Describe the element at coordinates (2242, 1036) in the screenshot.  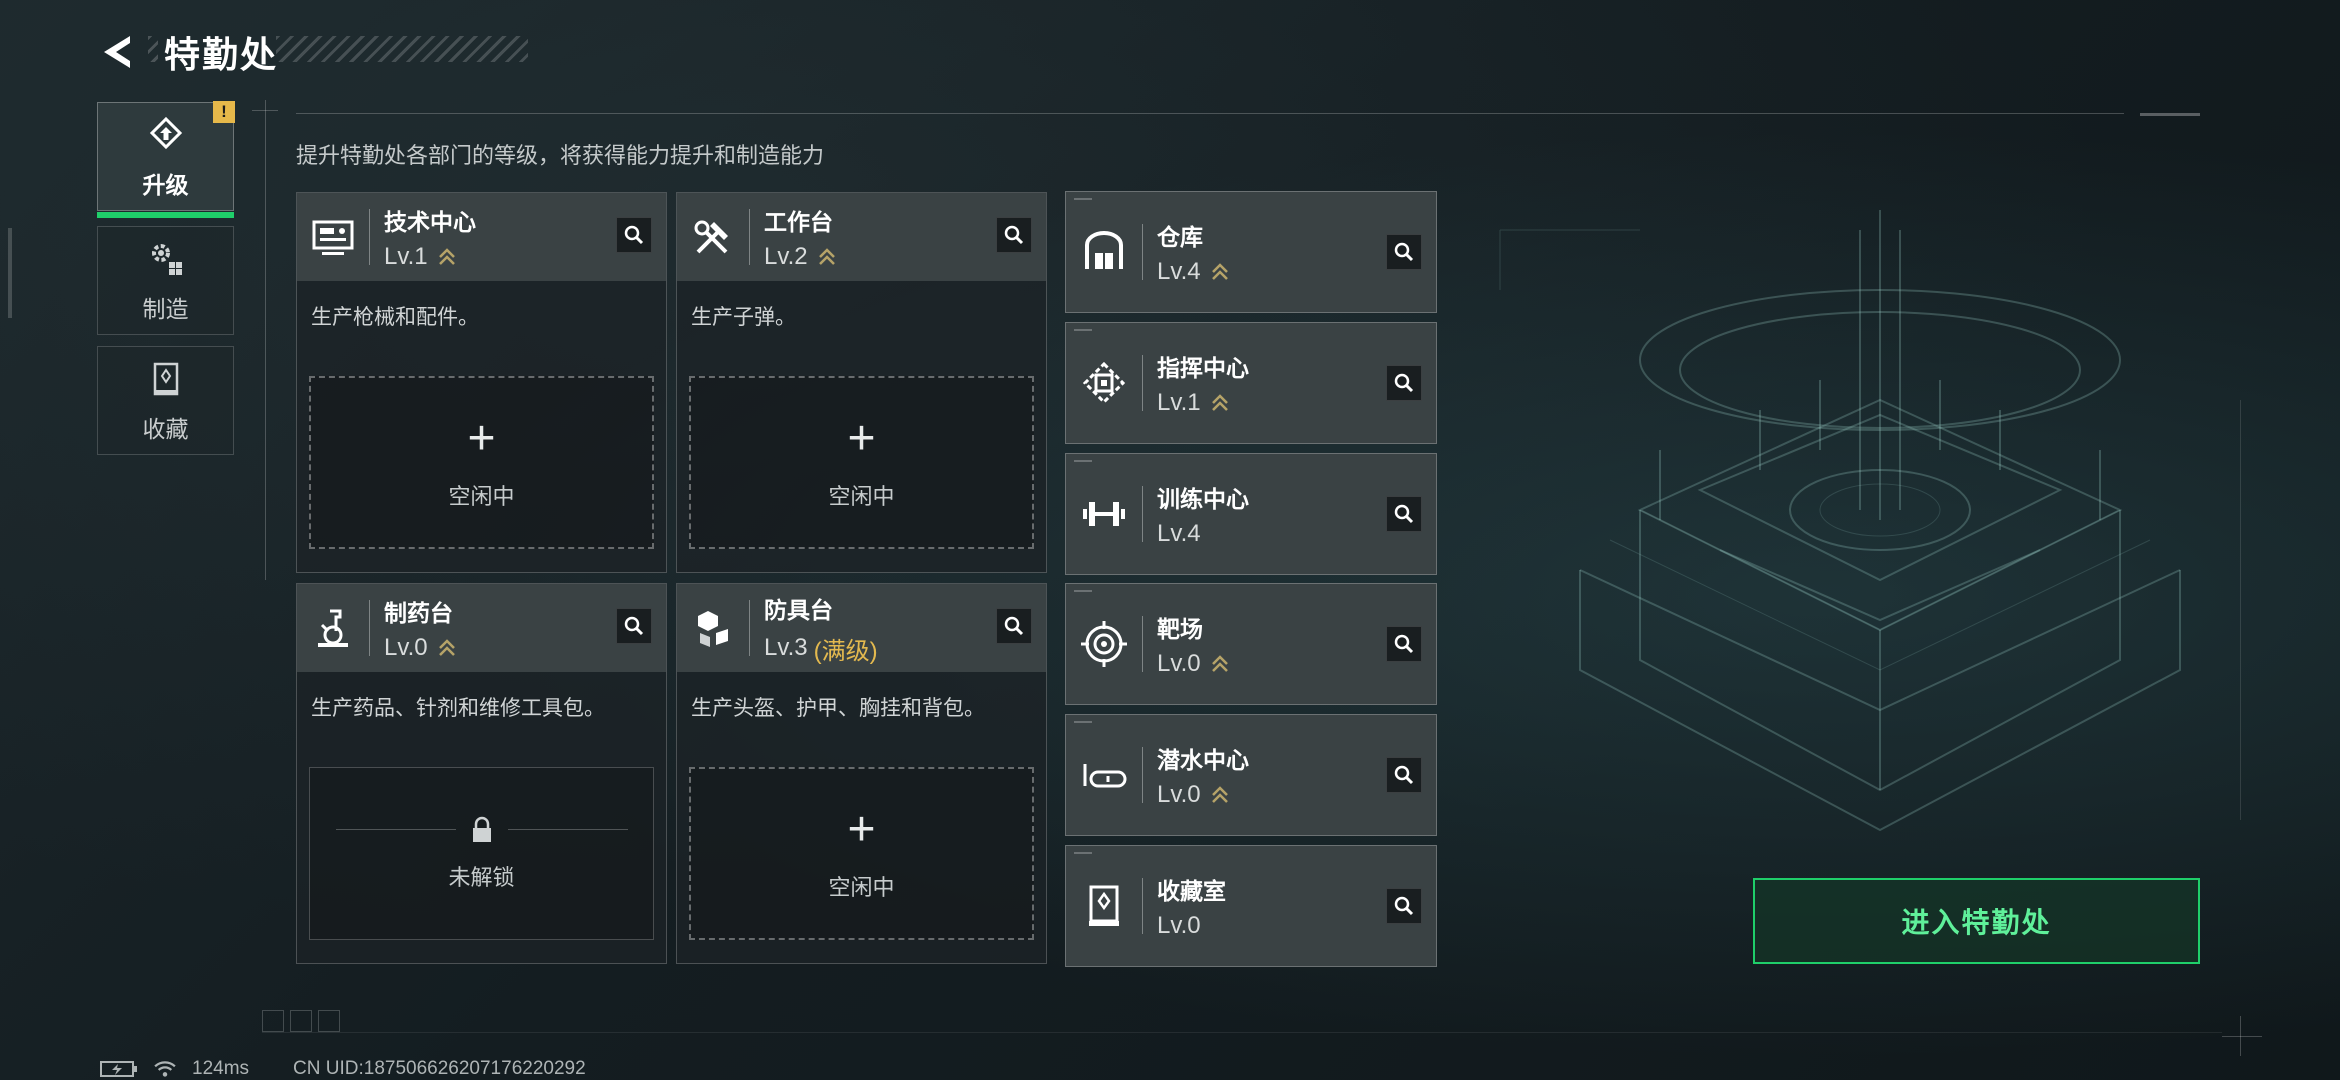
I see `crosshair-decoration` at that location.